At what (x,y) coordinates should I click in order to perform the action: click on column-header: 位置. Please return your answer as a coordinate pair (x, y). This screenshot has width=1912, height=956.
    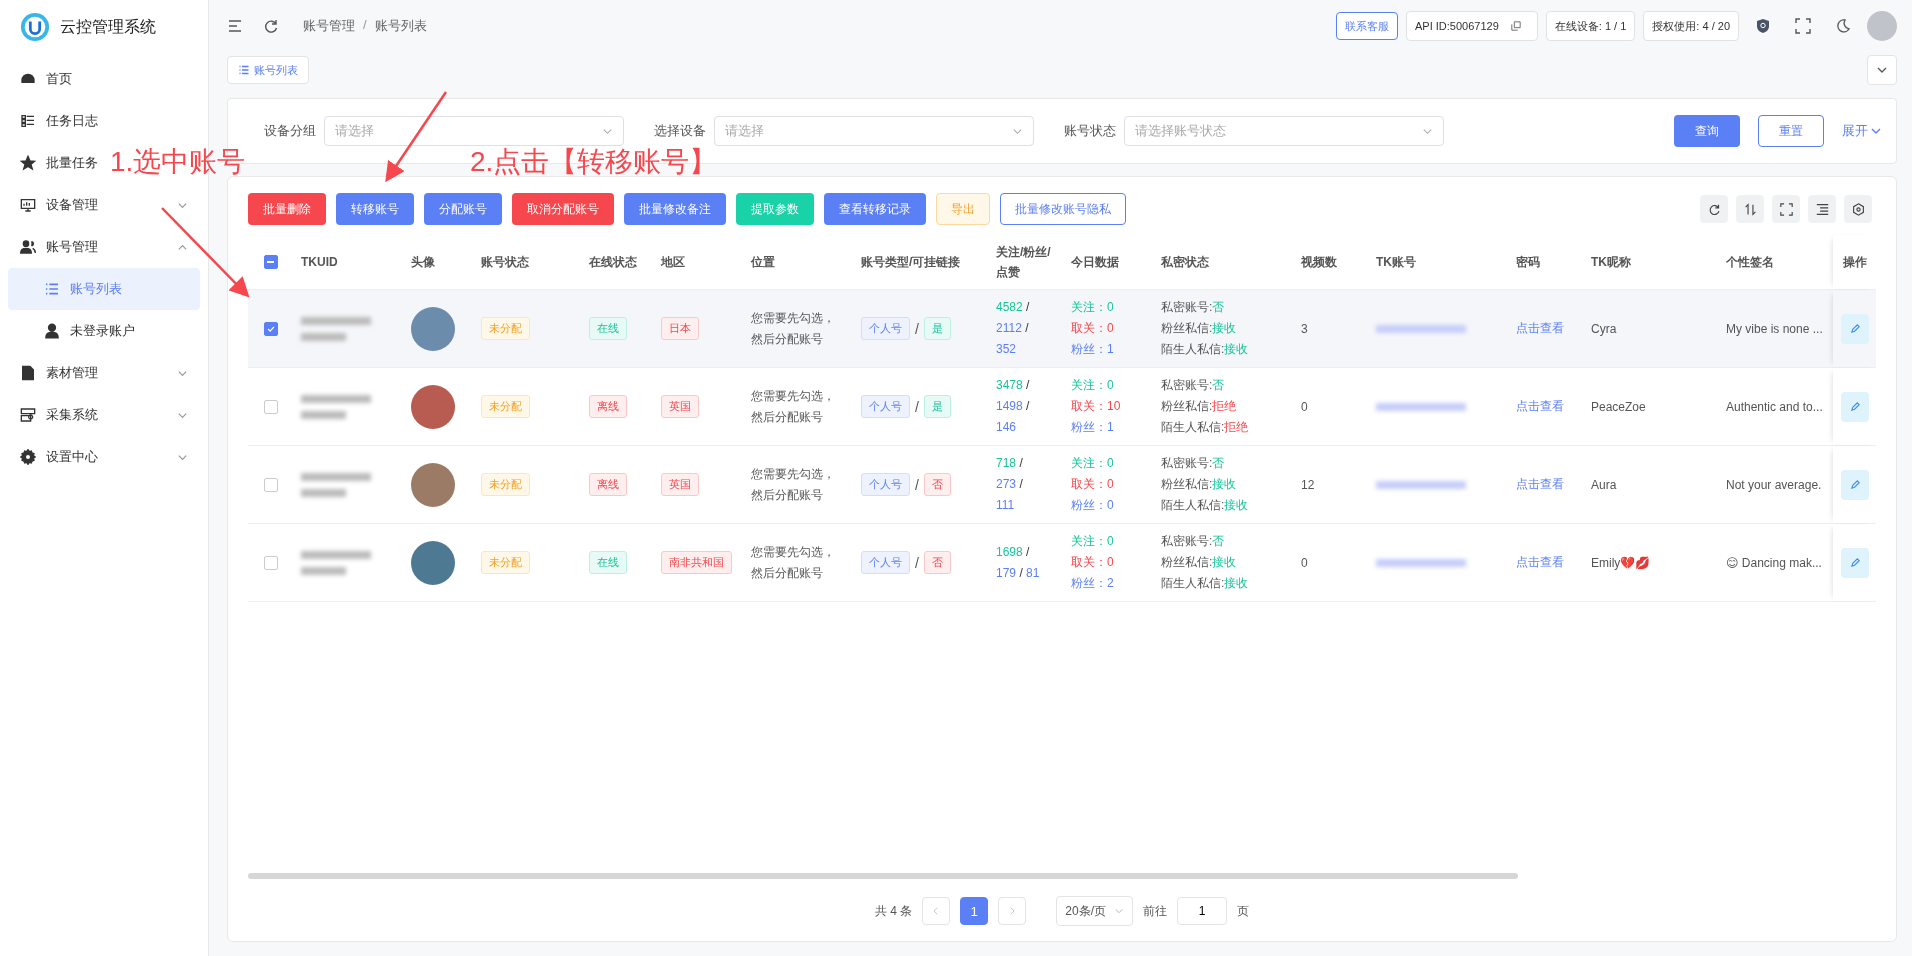
    Looking at the image, I should click on (763, 262).